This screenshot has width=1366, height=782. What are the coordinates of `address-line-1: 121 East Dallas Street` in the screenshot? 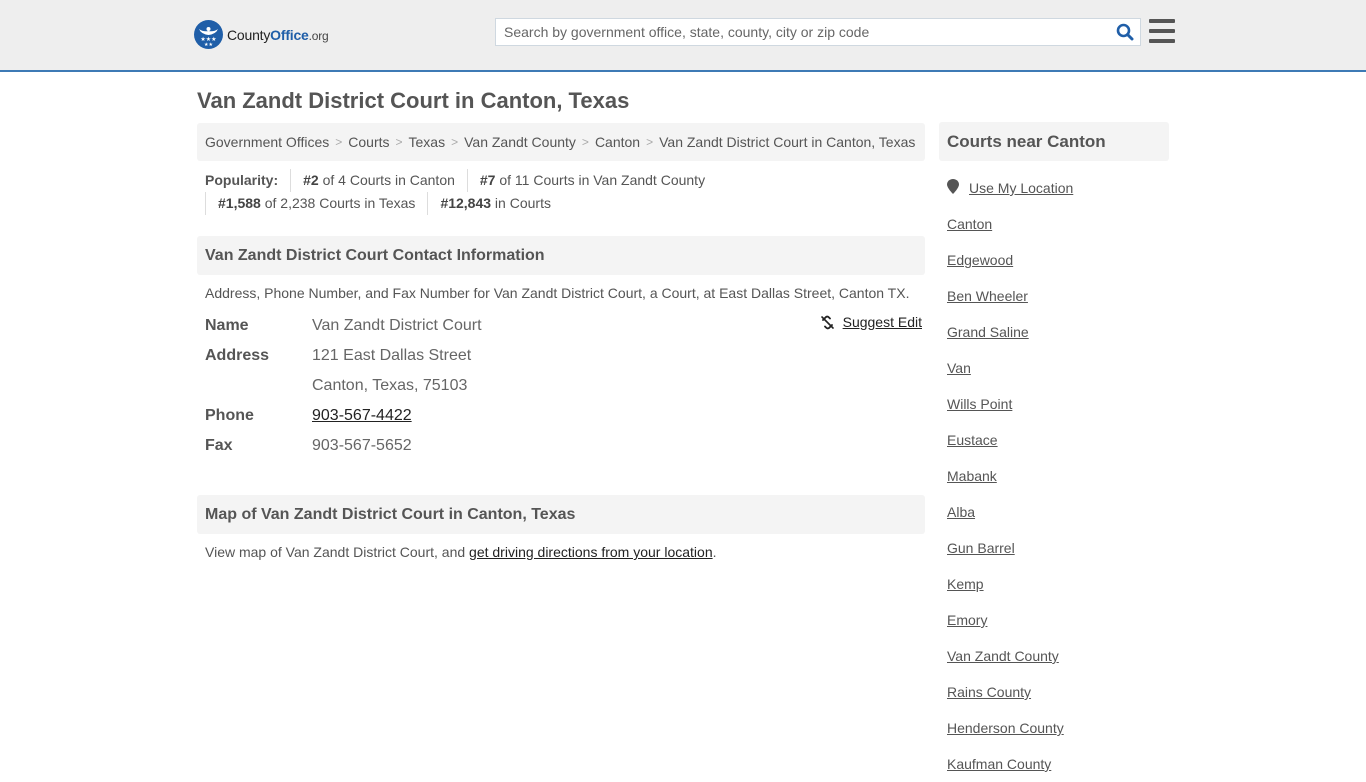 It's located at (392, 355).